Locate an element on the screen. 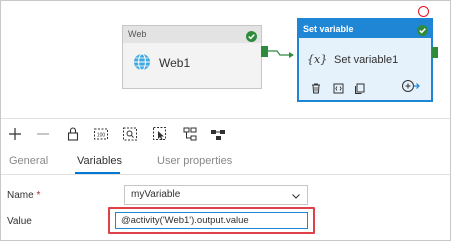 This screenshot has height=241, width=451. set-variable-activity: Set variable {x} Set variable1 is located at coordinates (365, 60).